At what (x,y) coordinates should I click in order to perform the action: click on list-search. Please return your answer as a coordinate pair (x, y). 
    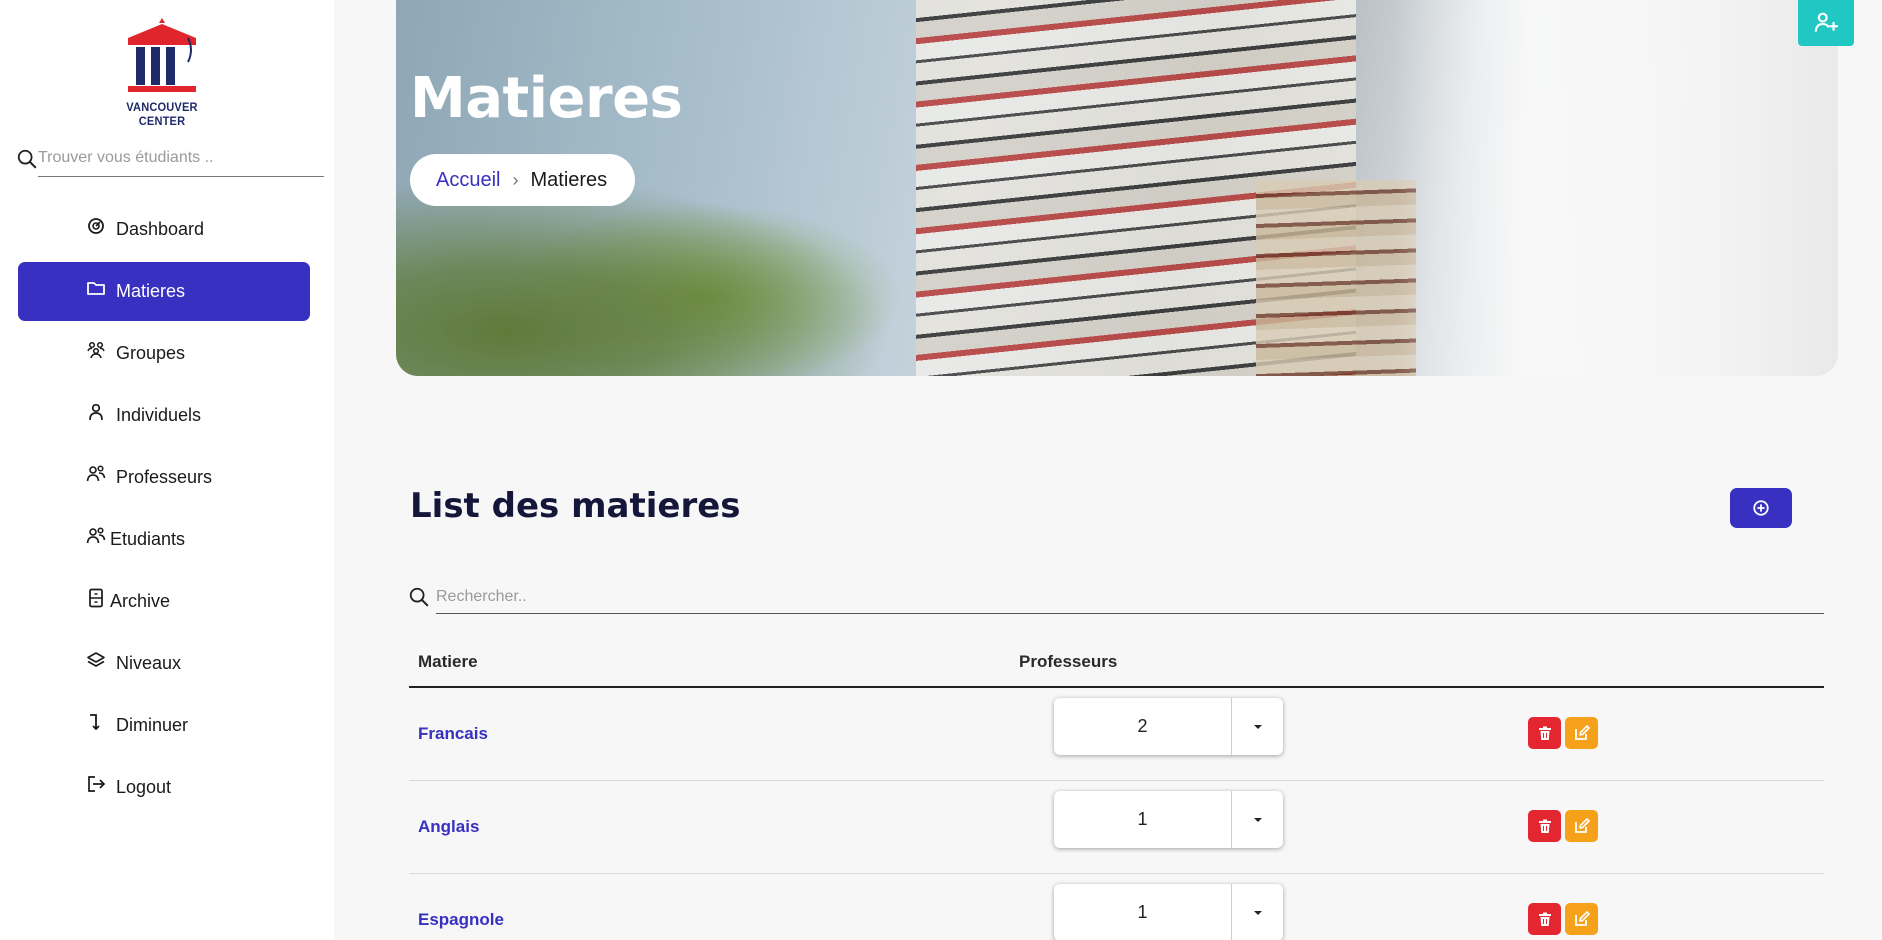
    Looking at the image, I should click on (1116, 597).